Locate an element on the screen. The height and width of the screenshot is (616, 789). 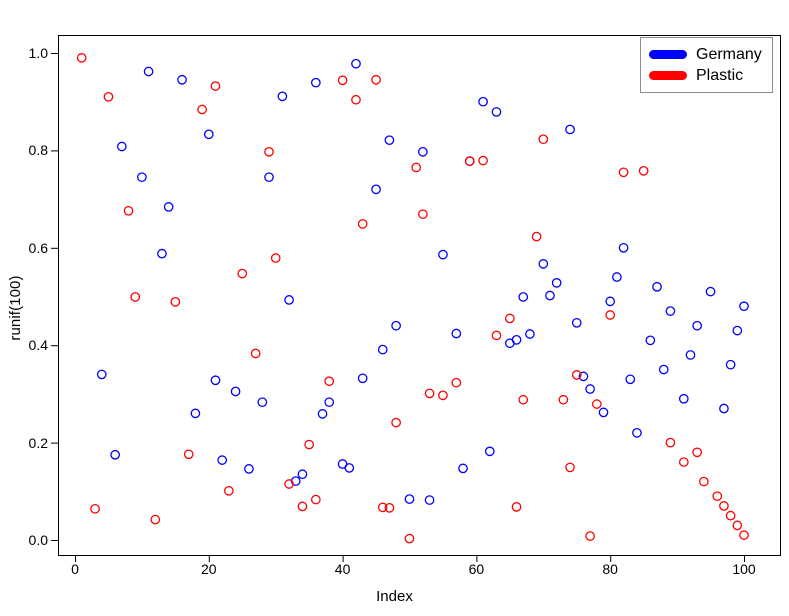
legend-entry-germany: Germany is located at coordinates (706, 54).